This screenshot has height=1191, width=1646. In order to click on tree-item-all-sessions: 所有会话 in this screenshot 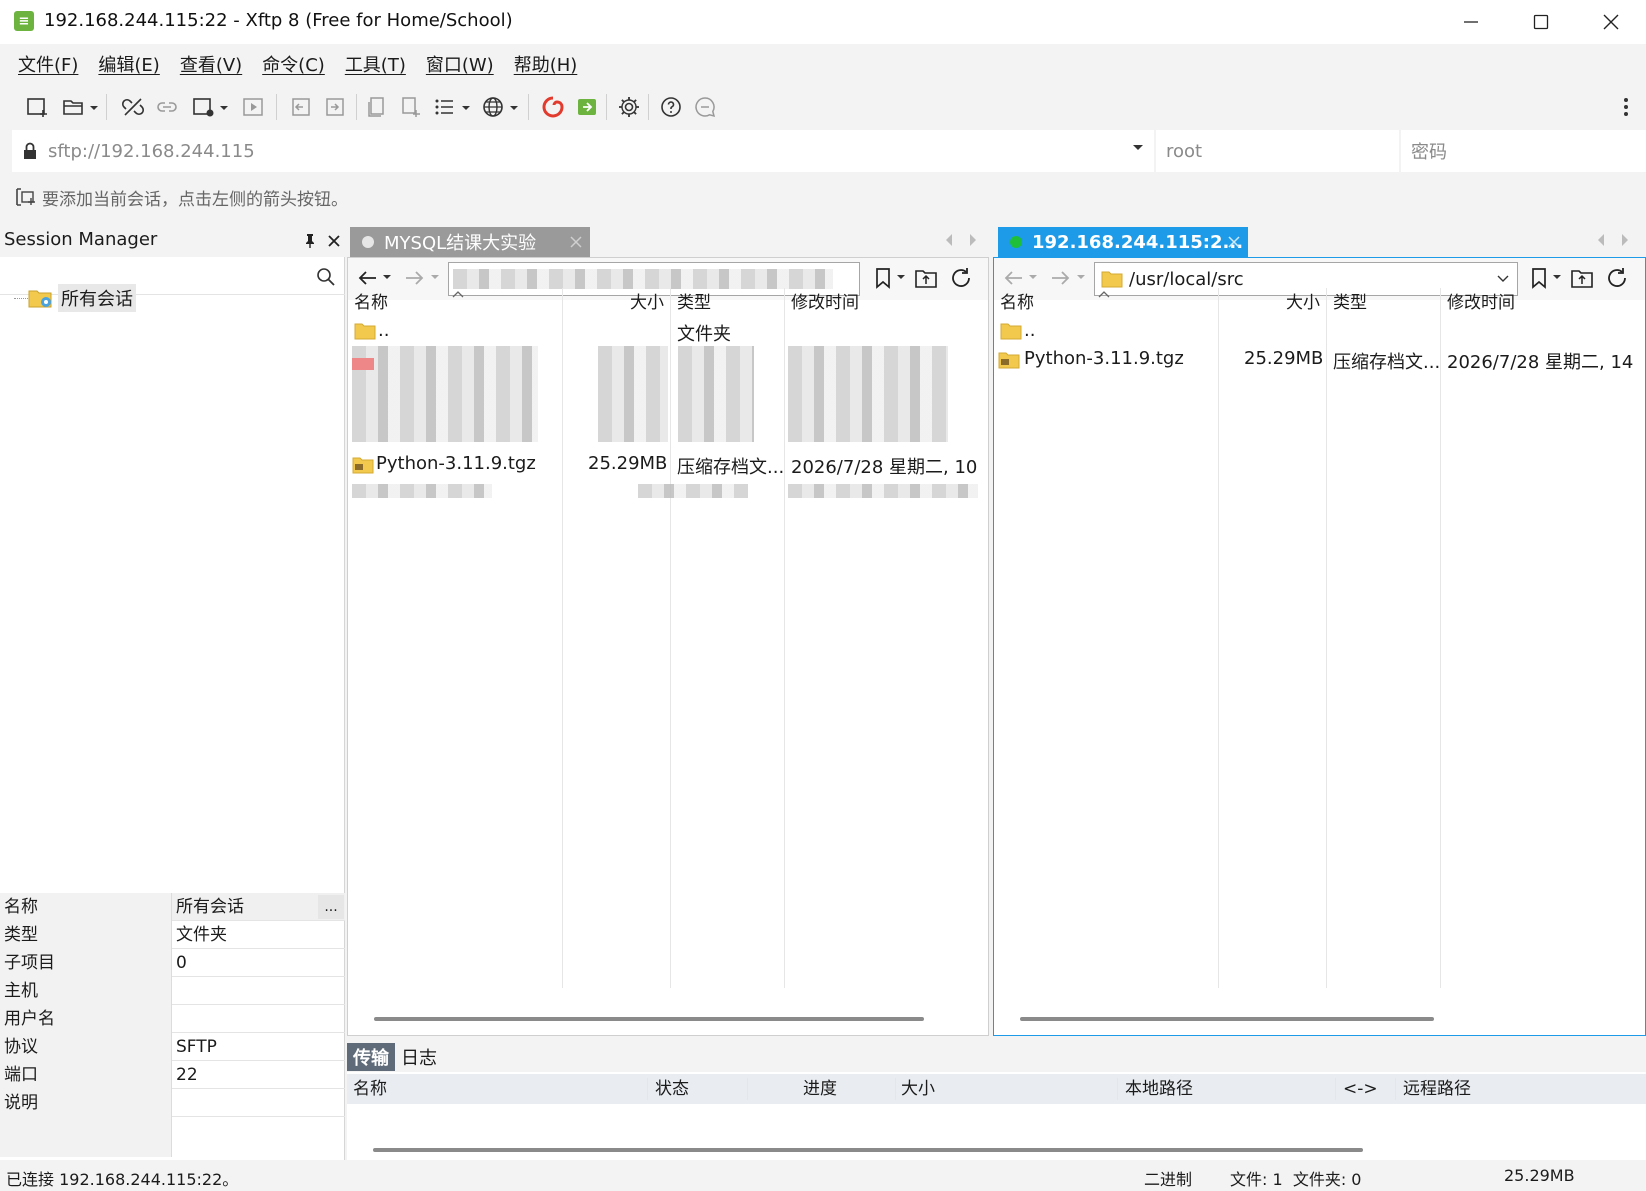, I will do `click(82, 298)`.